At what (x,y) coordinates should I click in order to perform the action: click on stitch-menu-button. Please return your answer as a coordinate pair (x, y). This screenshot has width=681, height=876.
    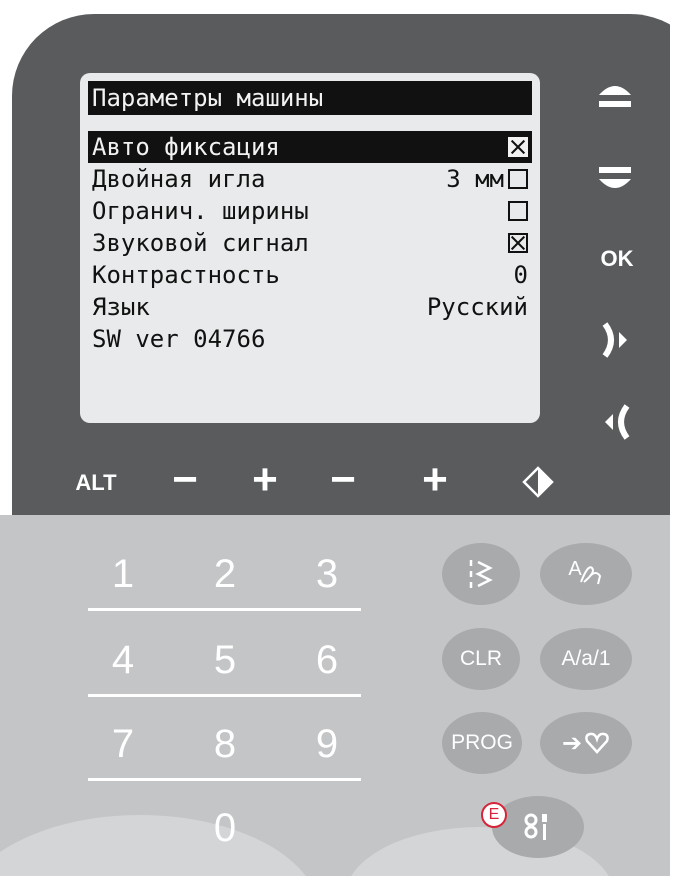
    Looking at the image, I should click on (481, 574).